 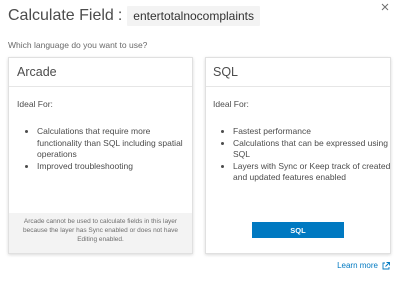 What do you see at coordinates (298, 230) in the screenshot?
I see `sql-button: SQL` at bounding box center [298, 230].